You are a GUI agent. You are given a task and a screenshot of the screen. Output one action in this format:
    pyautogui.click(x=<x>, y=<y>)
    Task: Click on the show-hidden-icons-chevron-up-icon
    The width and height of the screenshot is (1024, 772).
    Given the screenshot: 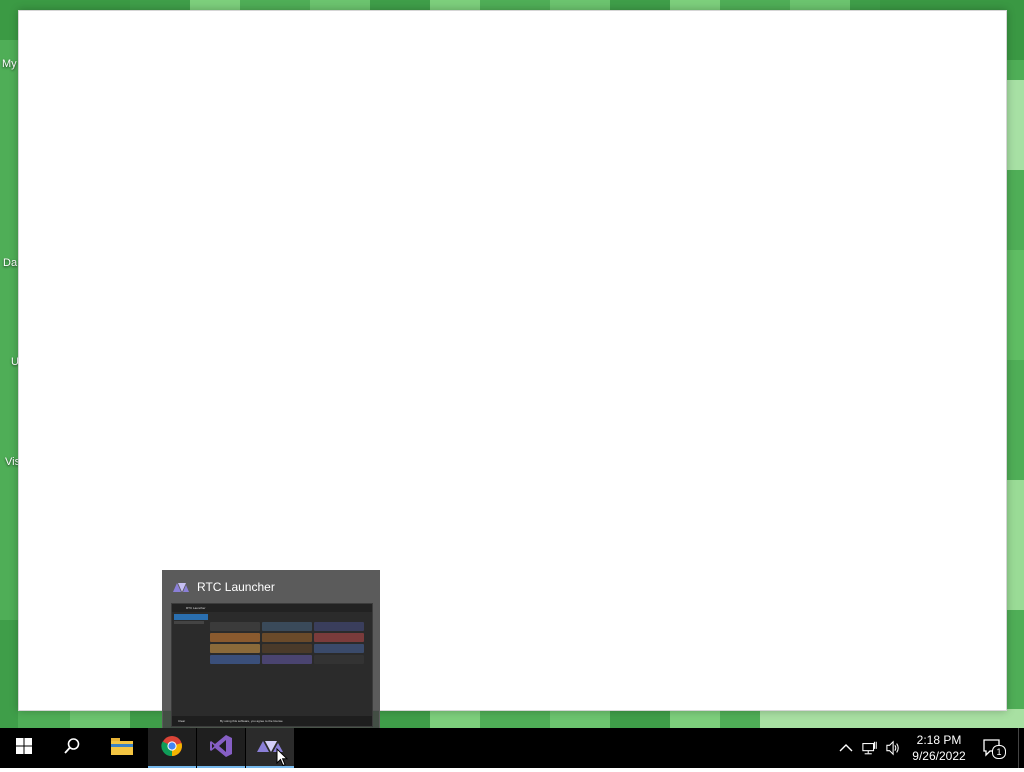 What is the action you would take?
    pyautogui.click(x=846, y=748)
    